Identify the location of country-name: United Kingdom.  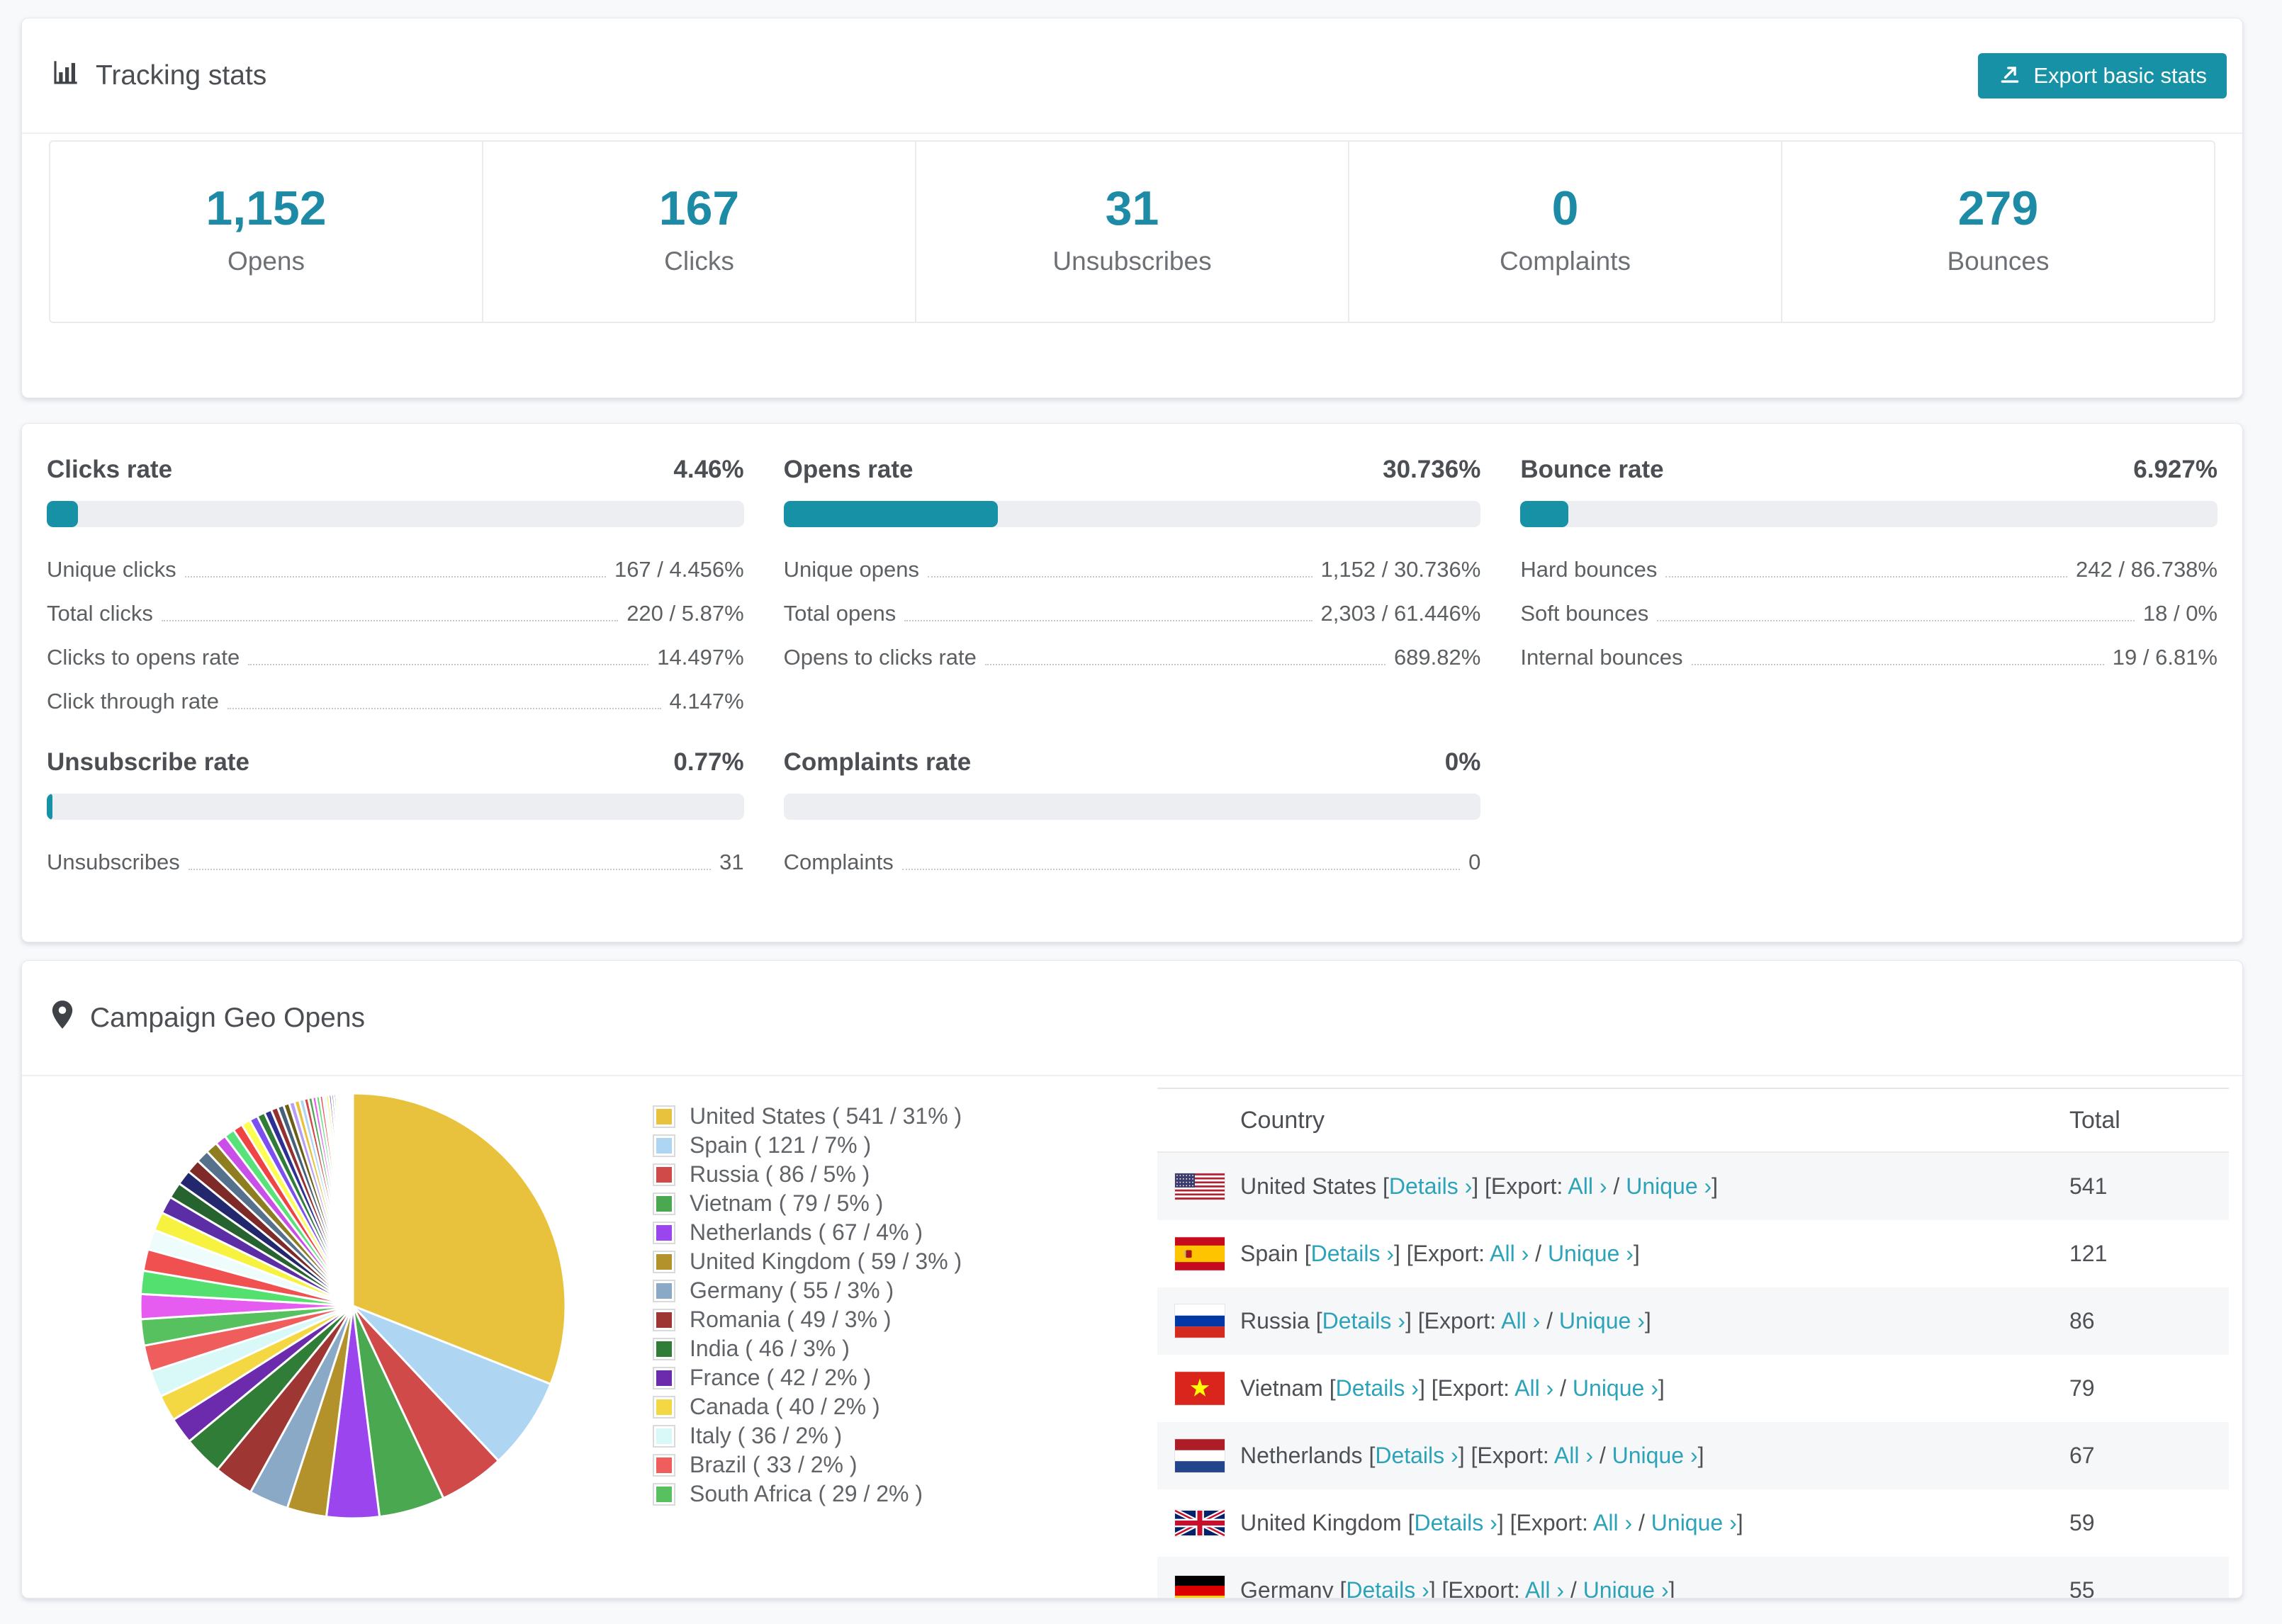
(1321, 1522).